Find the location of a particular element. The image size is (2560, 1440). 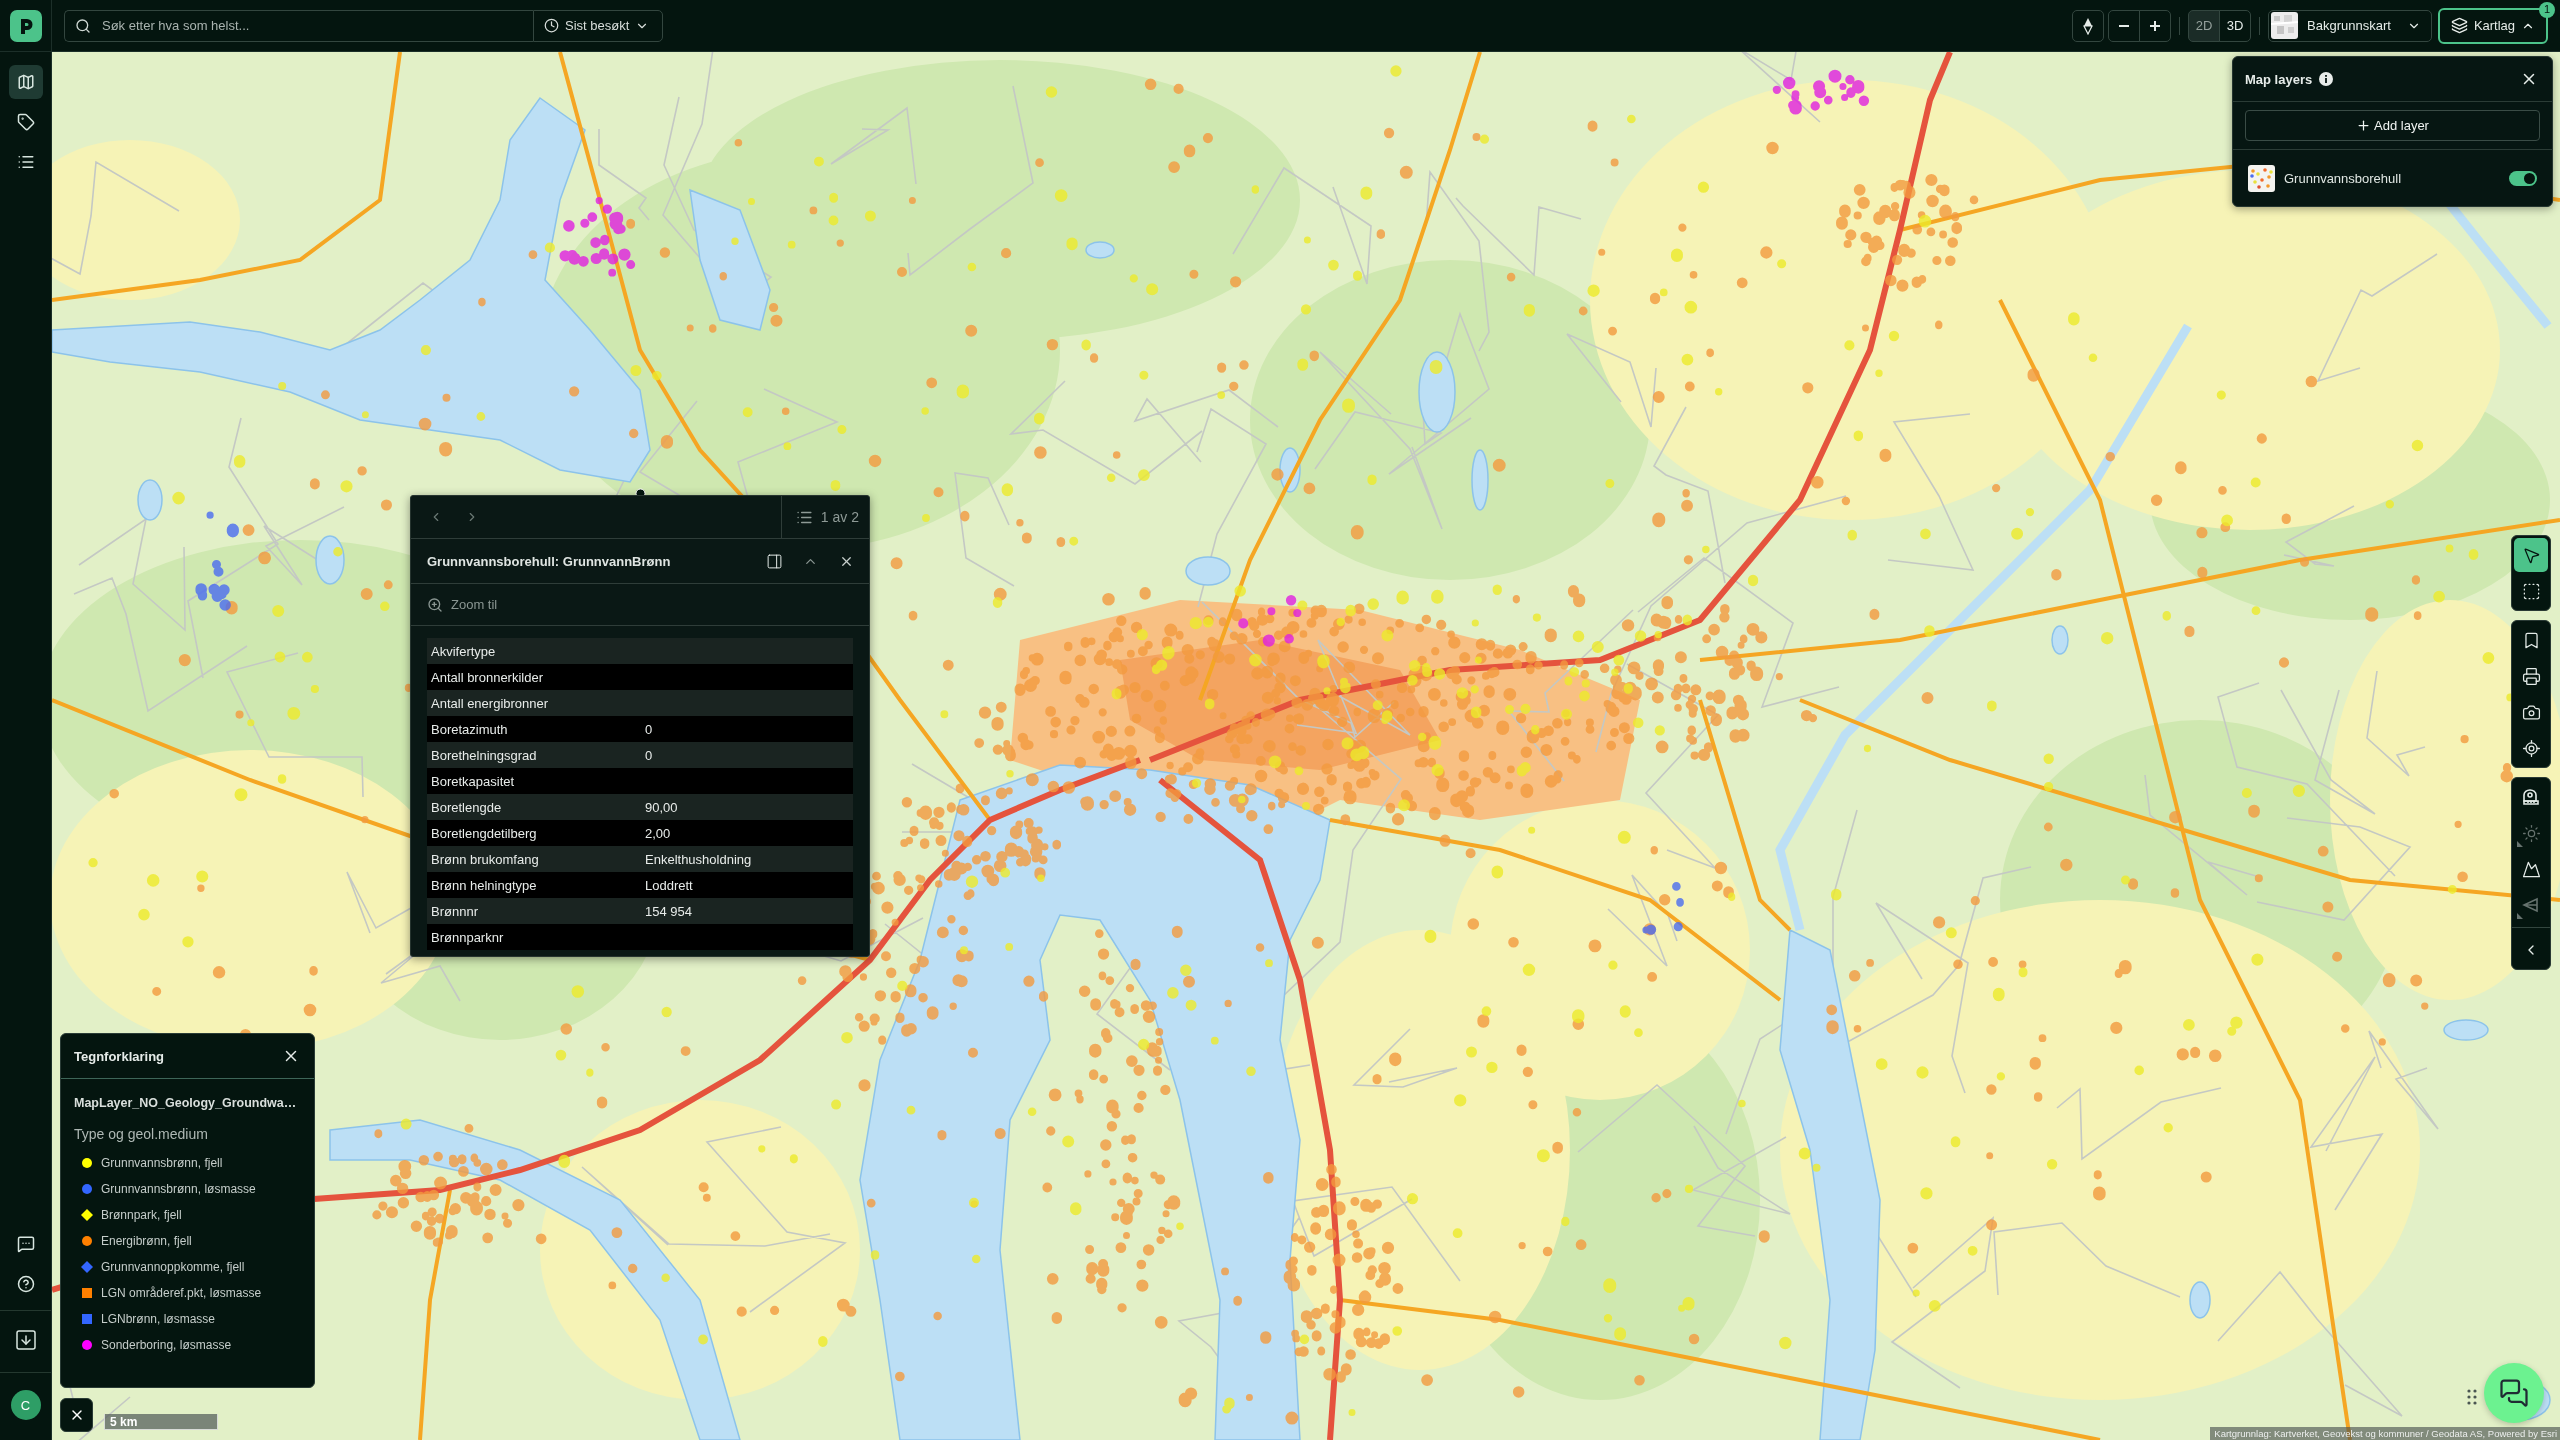

minus-icon is located at coordinates (2124, 25).